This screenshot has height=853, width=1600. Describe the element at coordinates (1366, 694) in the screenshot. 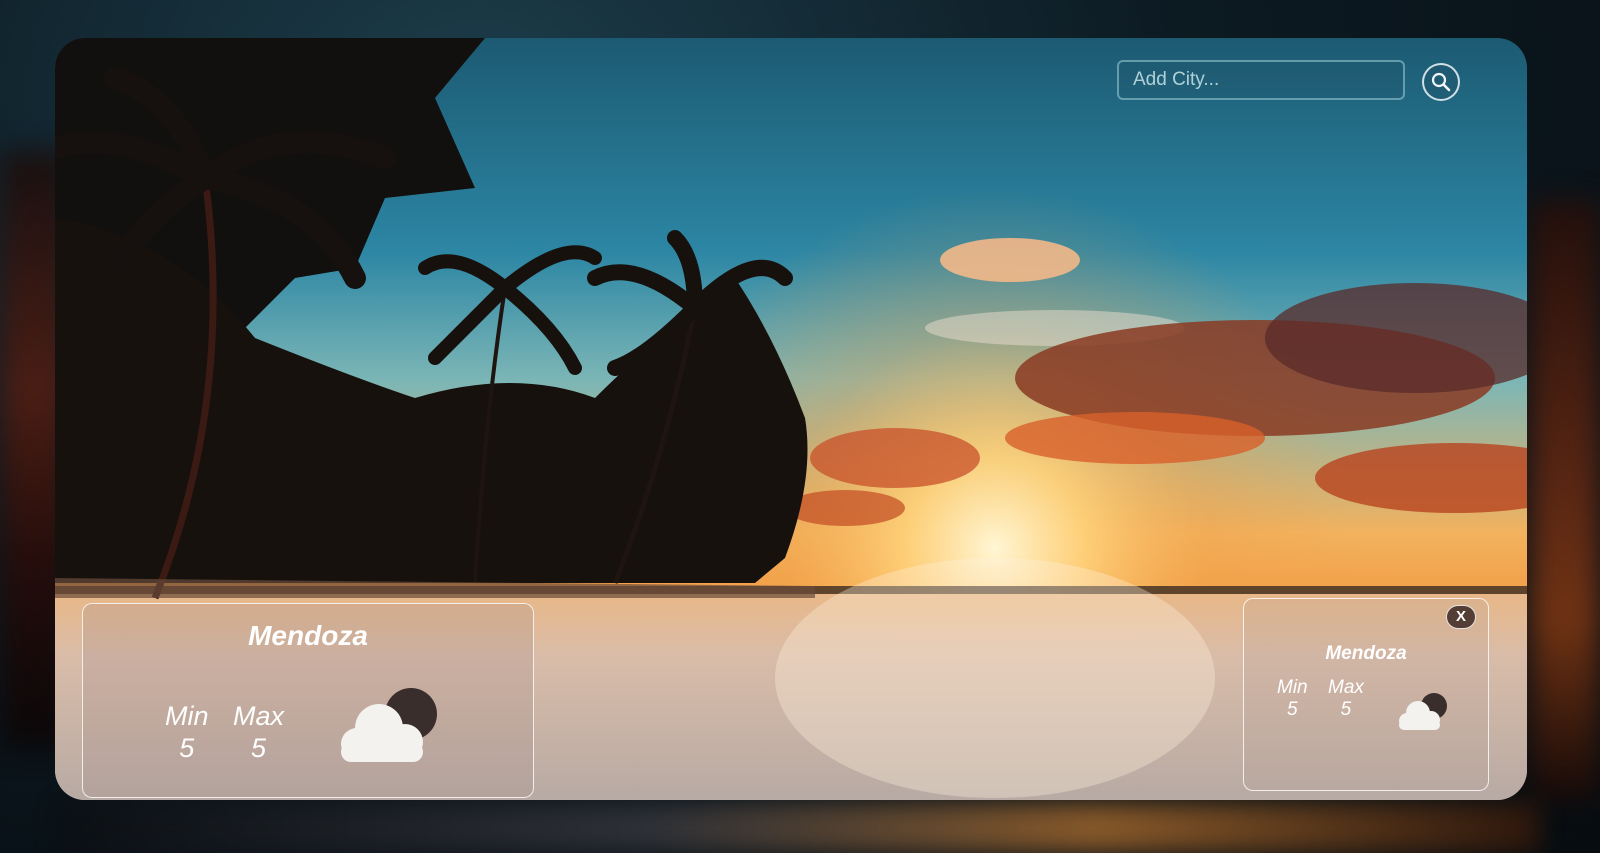

I see `weather-card-saved: X Mendoza Min 5 Max 5` at that location.